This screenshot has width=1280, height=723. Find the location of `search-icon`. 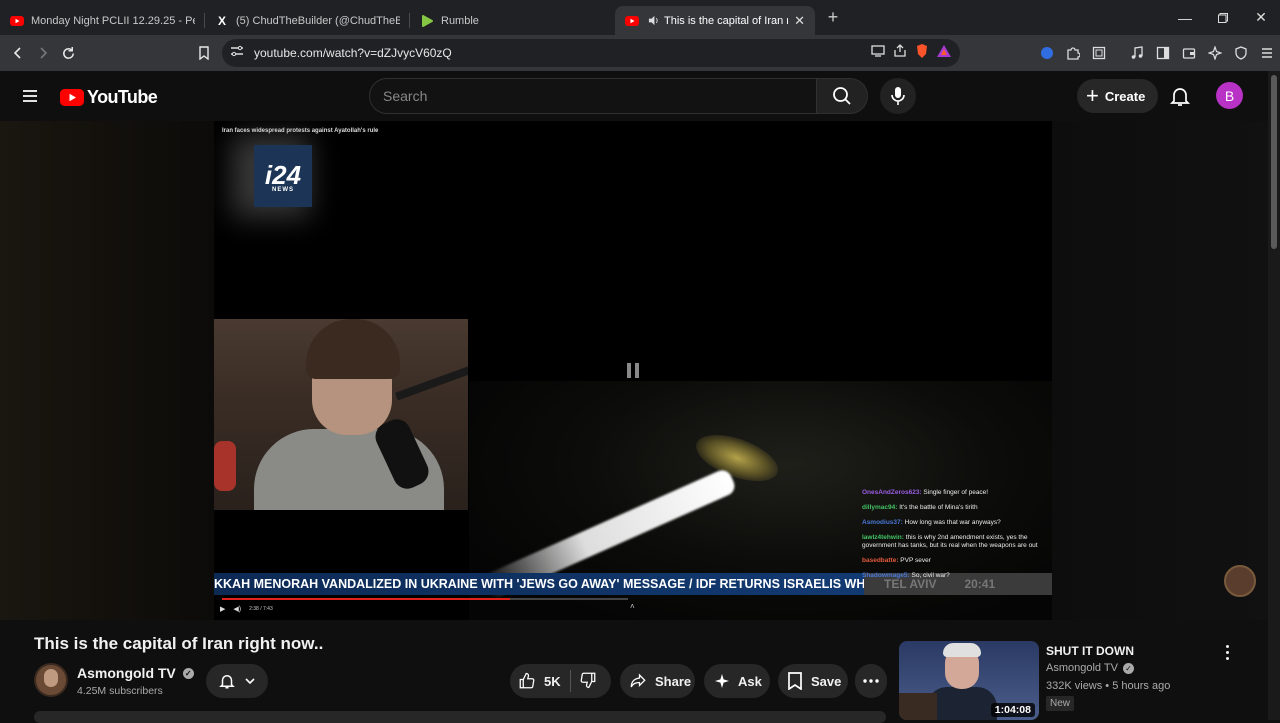

search-icon is located at coordinates (842, 96).